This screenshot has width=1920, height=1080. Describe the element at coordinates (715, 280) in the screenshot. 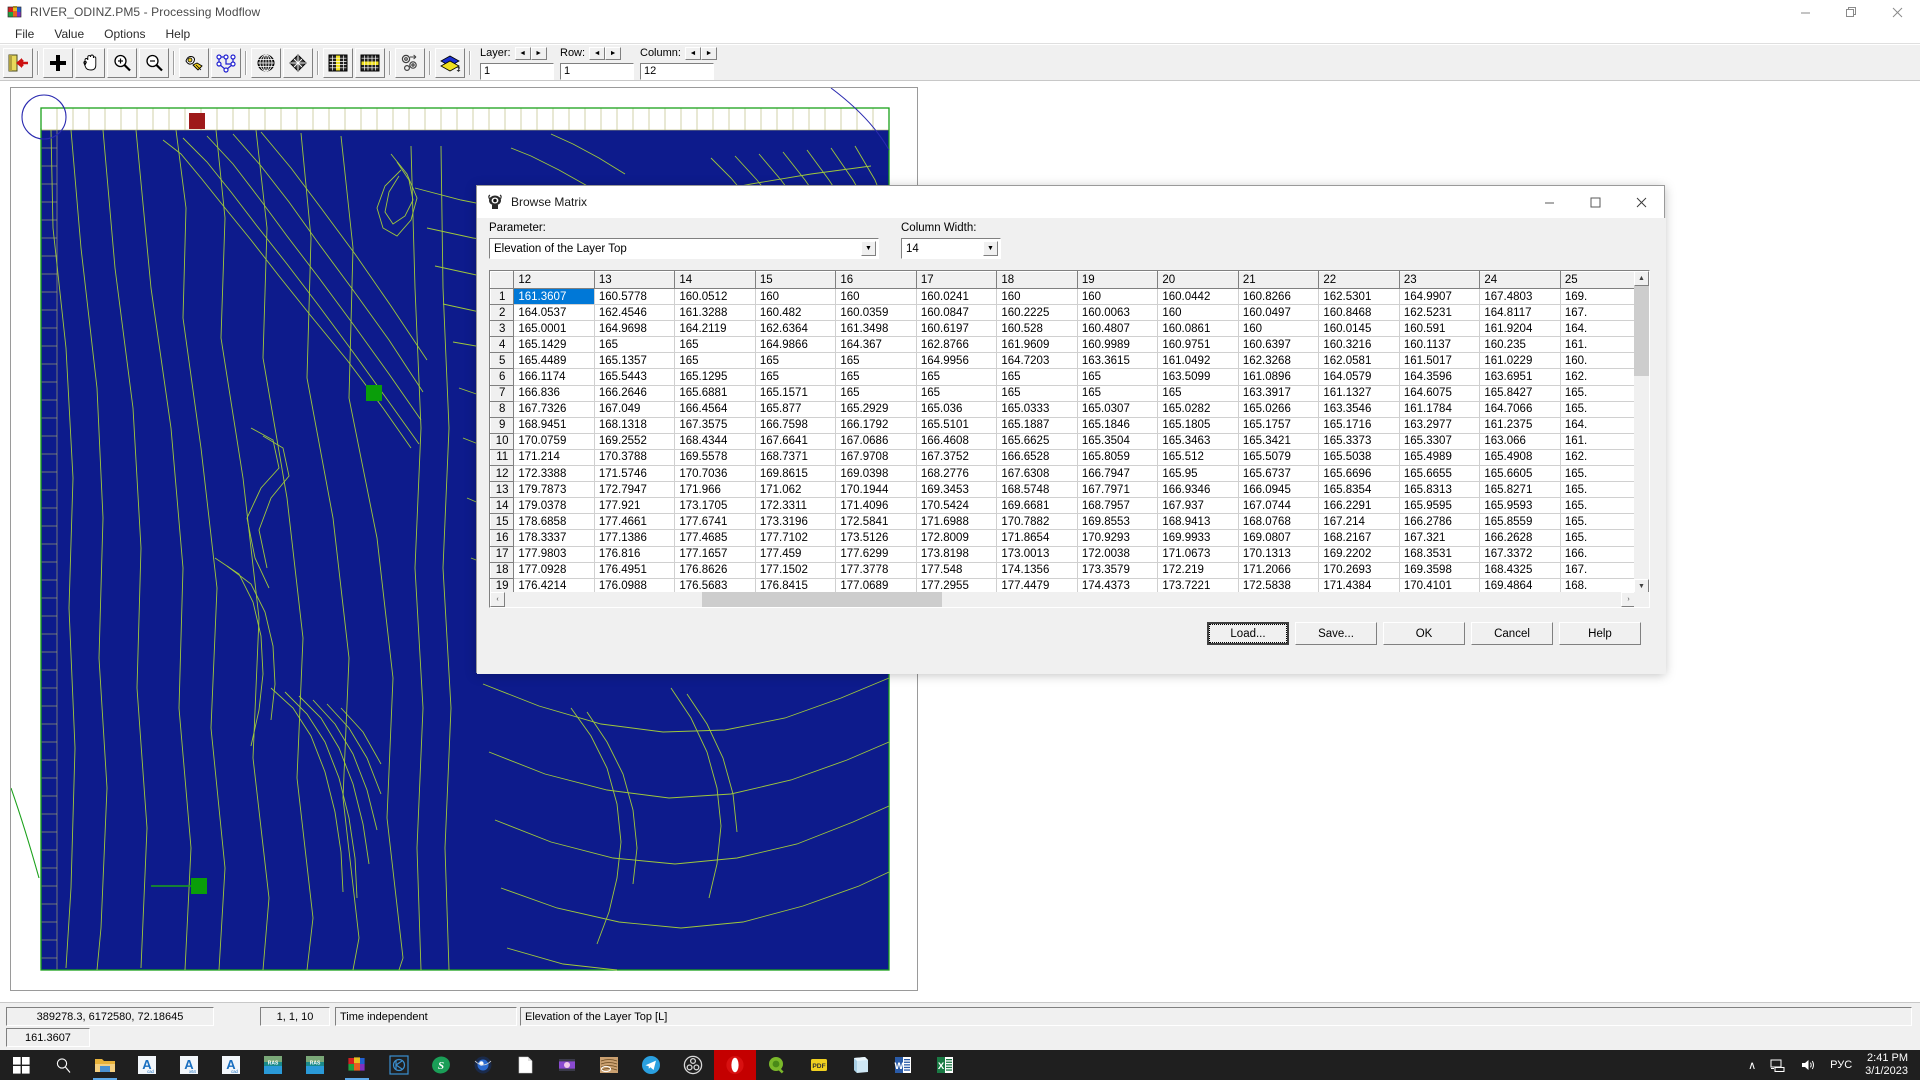

I see `matrix-column-header: 14` at that location.